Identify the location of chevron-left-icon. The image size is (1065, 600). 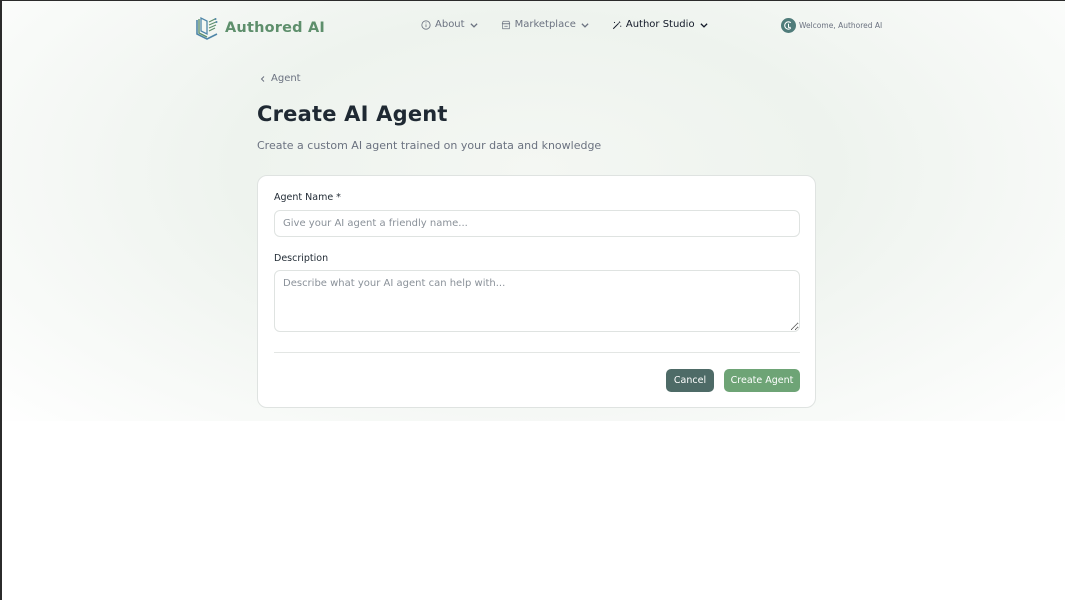
(262, 78).